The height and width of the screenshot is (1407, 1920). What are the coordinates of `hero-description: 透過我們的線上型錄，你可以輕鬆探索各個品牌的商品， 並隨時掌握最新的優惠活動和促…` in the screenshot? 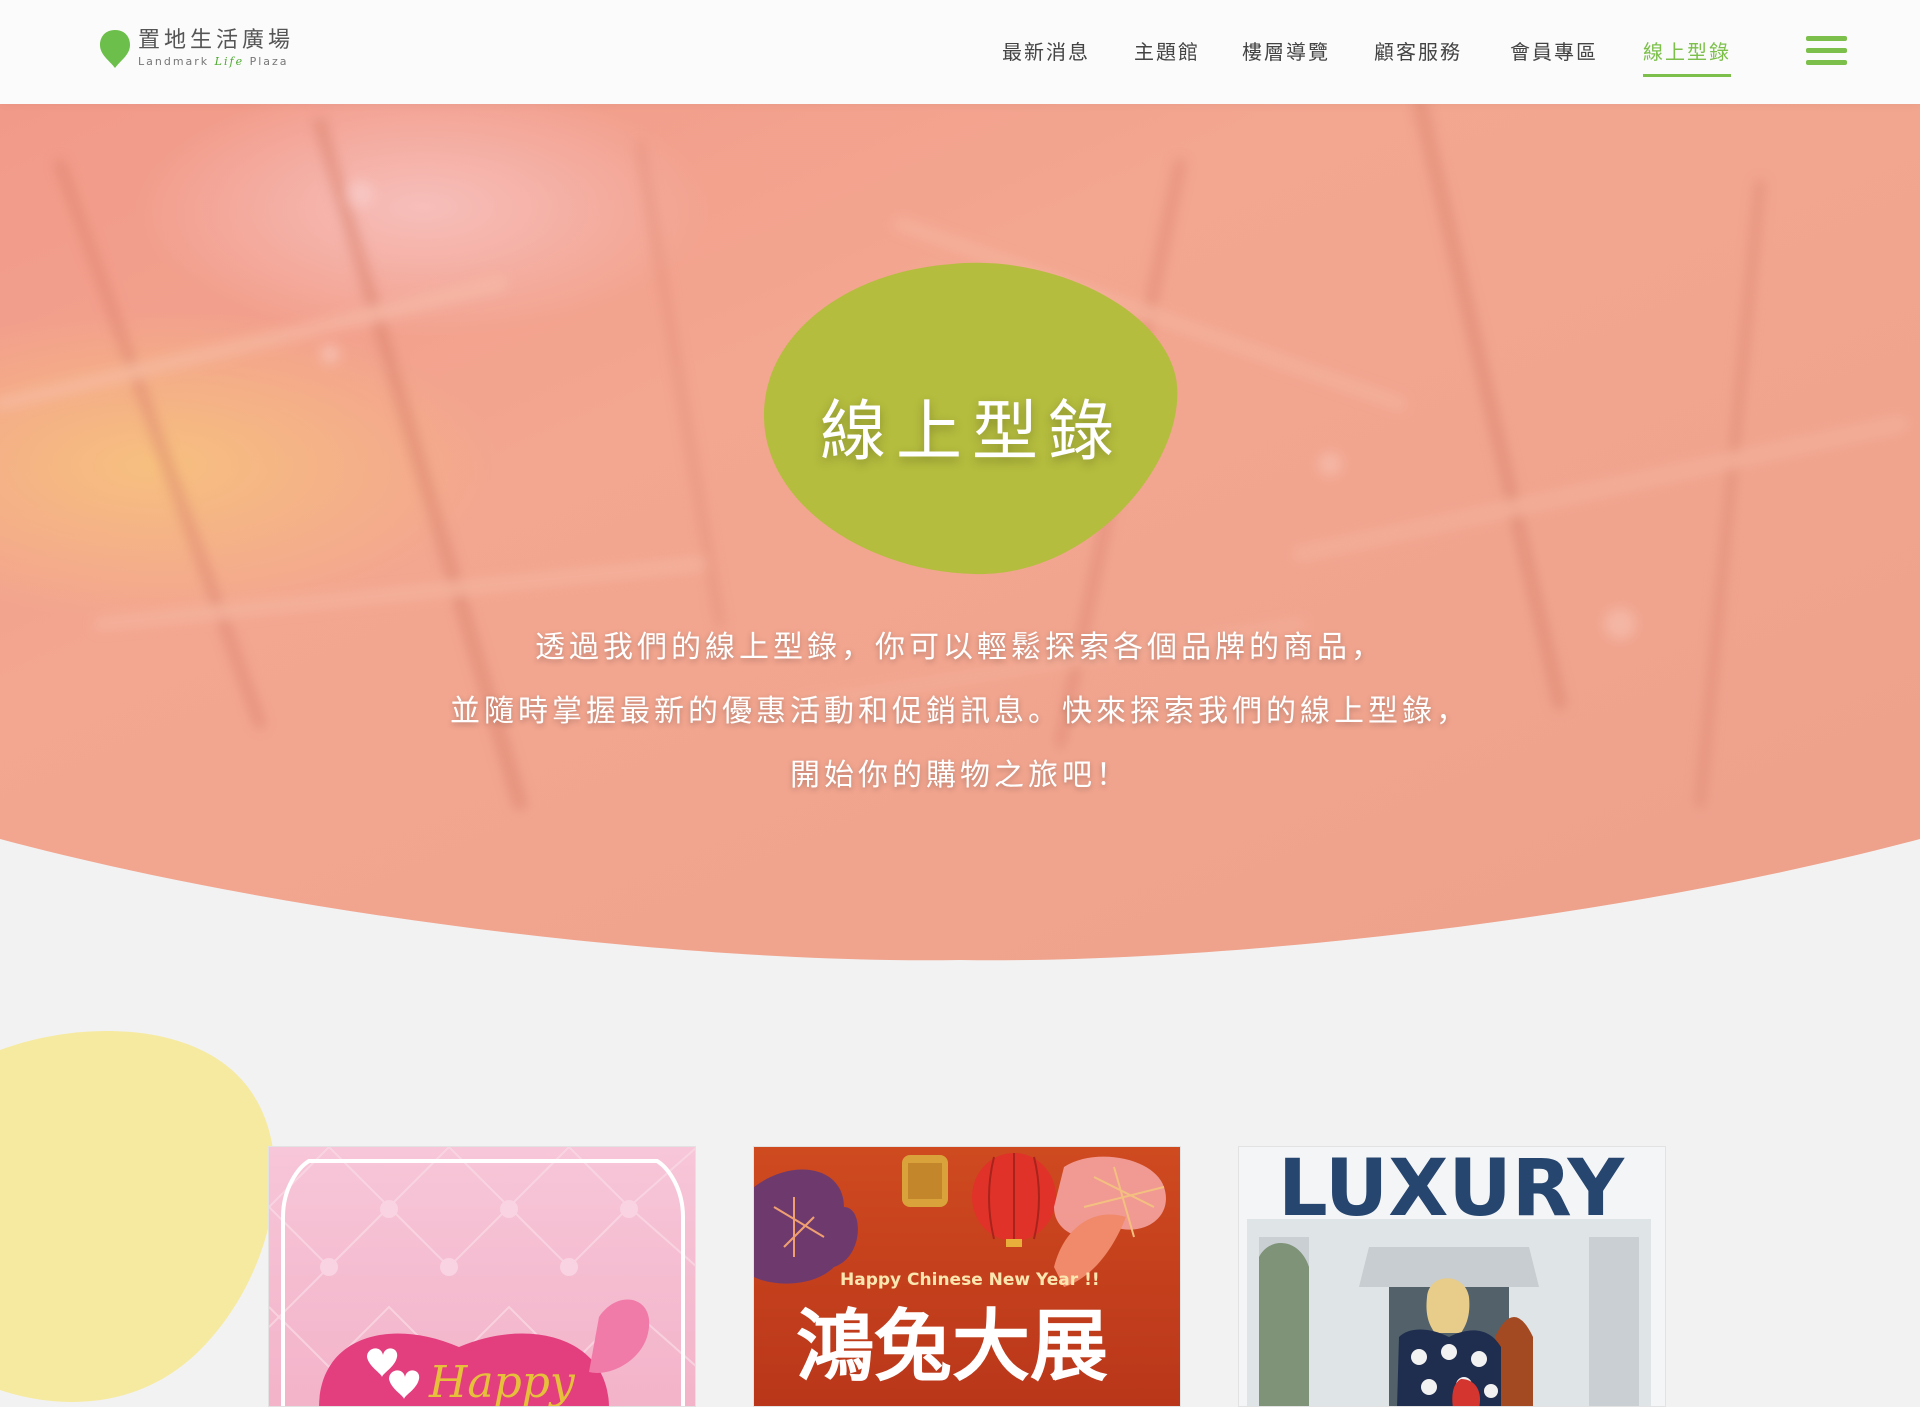 It's located at (960, 712).